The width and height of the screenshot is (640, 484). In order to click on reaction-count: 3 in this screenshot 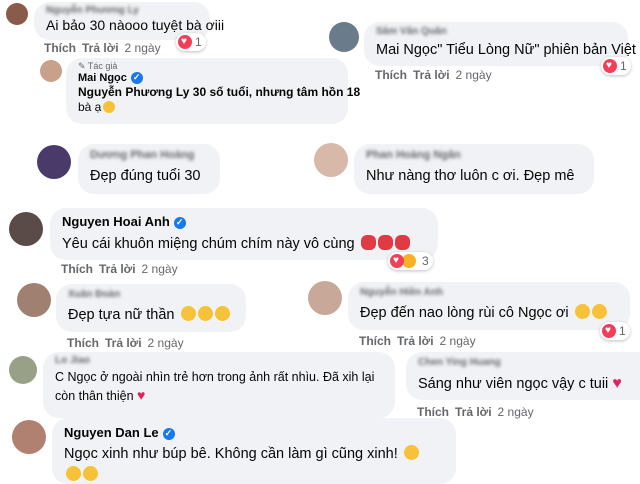, I will do `click(425, 261)`.